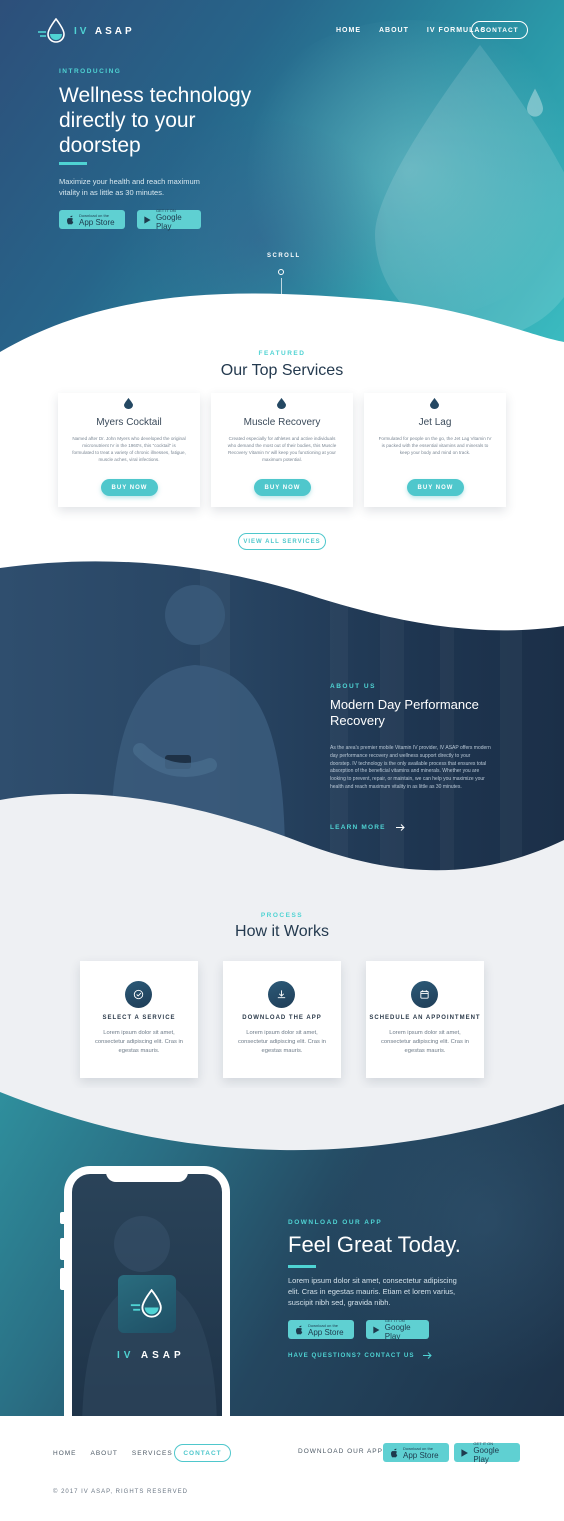  What do you see at coordinates (535, 102) in the screenshot?
I see `hero-small-drop` at bounding box center [535, 102].